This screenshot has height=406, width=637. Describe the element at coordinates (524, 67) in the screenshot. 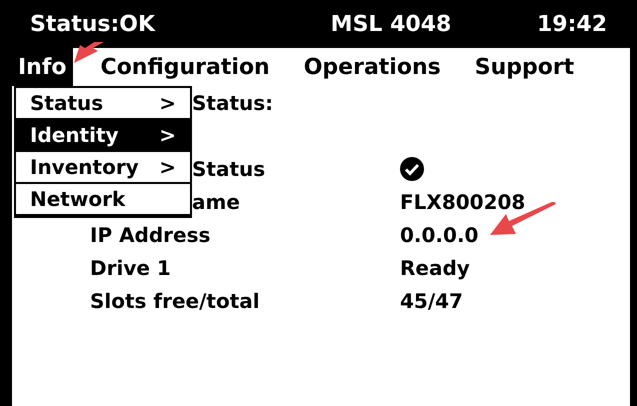

I see `menu-tab: Support` at that location.